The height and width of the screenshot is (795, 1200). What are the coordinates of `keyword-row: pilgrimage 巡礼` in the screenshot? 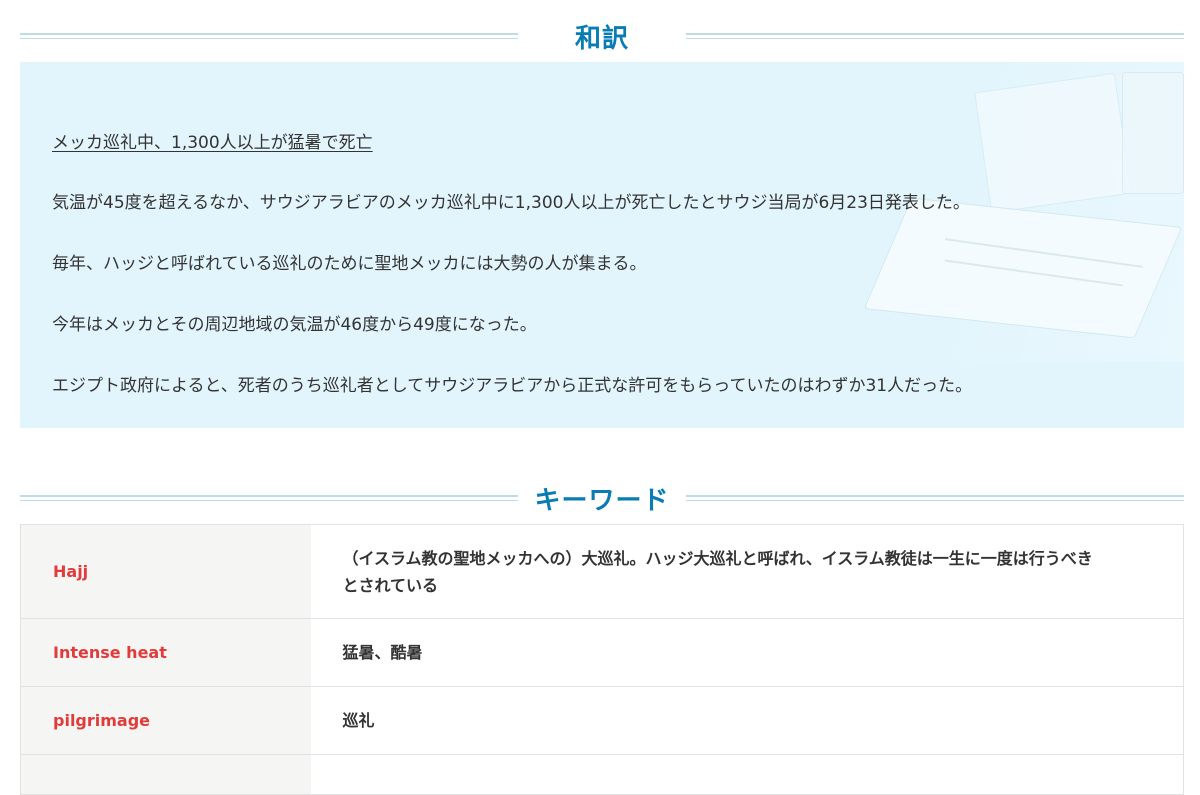 It's located at (602, 720).